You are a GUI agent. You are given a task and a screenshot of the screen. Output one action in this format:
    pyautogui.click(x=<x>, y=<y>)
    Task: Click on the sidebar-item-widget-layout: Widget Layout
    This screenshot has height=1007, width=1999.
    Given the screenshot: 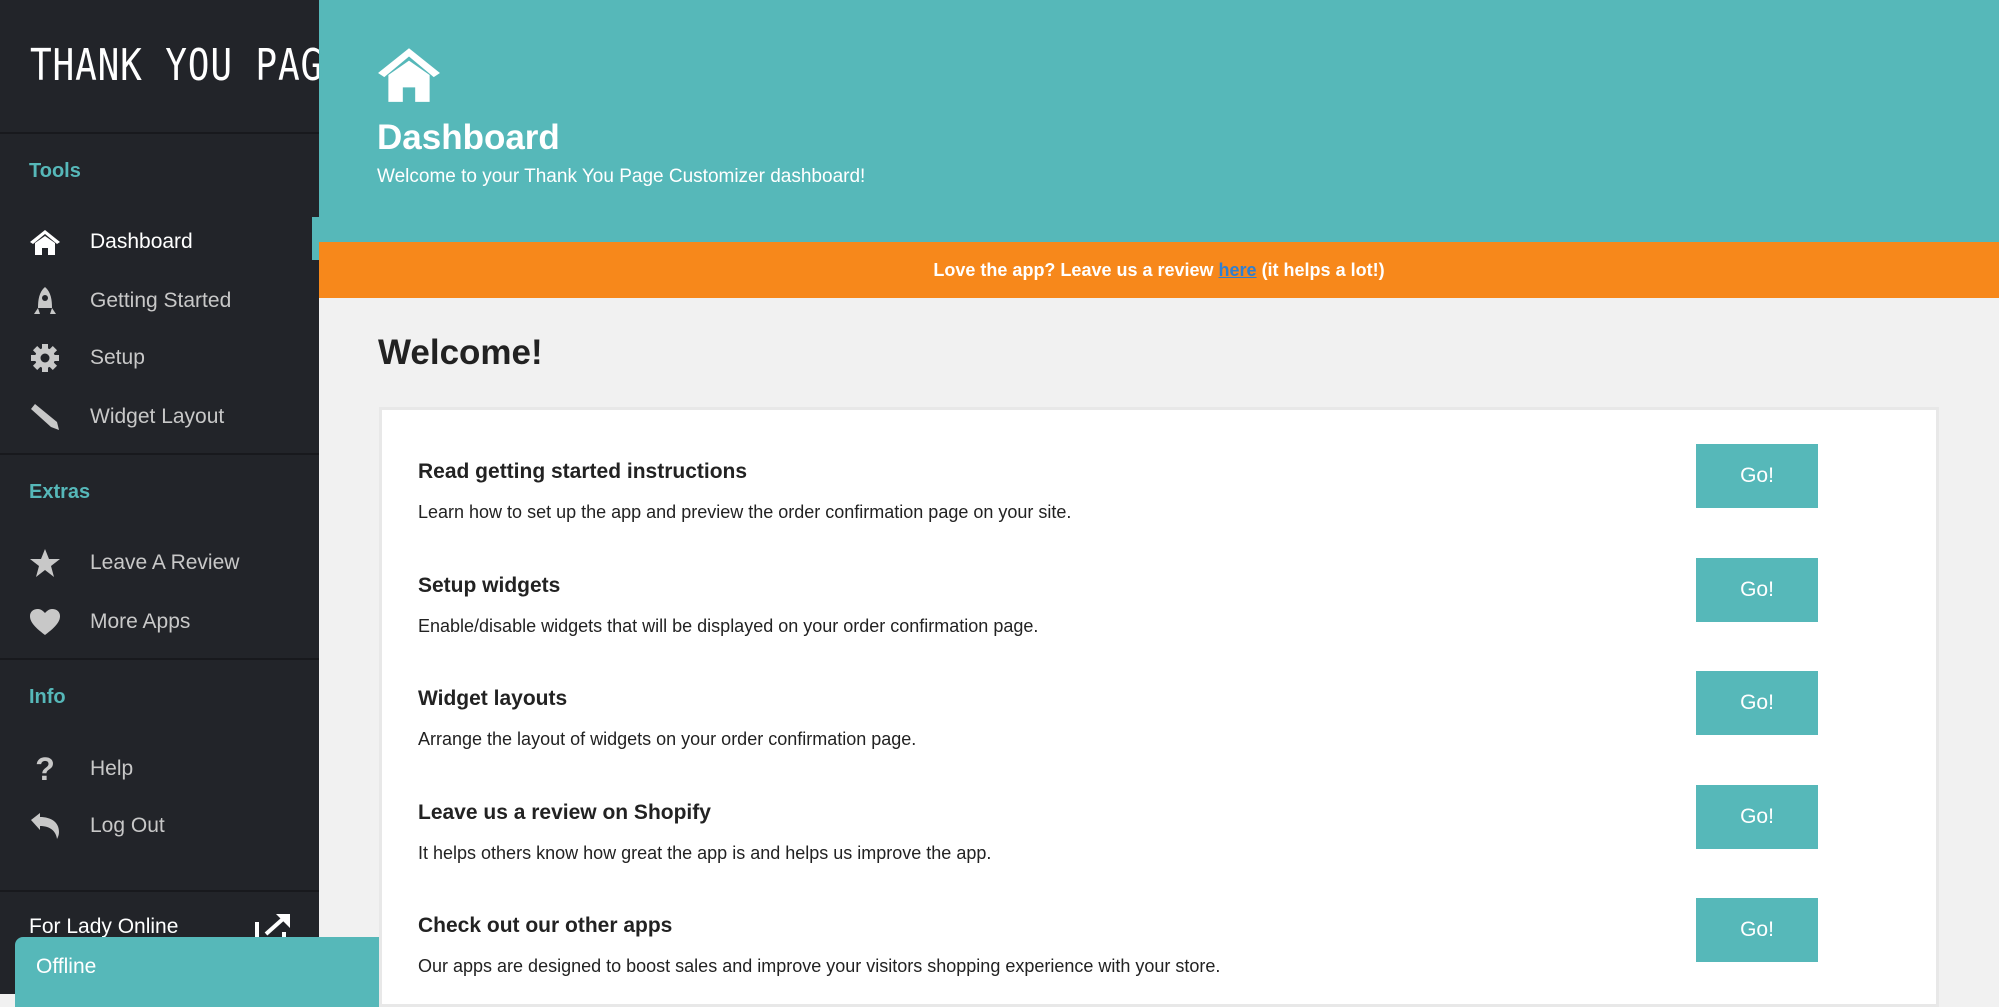 What is the action you would take?
    pyautogui.click(x=159, y=417)
    